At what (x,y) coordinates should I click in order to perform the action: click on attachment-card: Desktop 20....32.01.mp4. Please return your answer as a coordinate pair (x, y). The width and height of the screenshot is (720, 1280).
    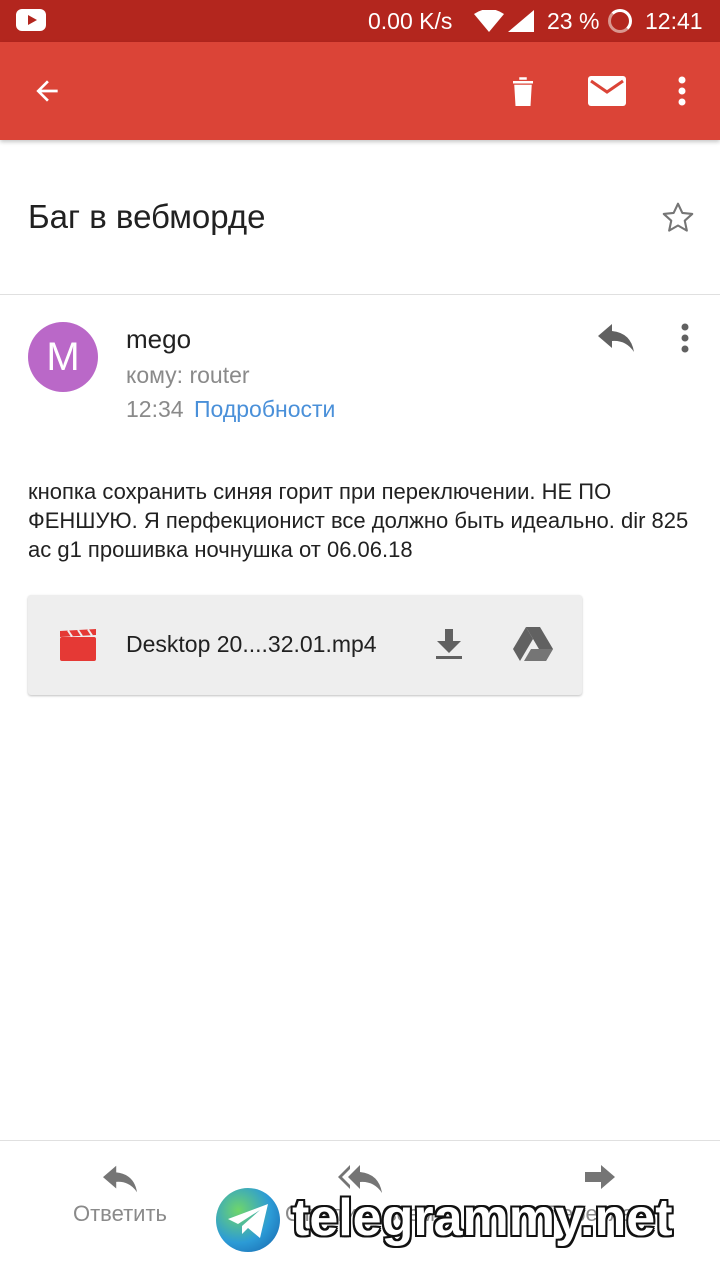
    Looking at the image, I should click on (305, 645).